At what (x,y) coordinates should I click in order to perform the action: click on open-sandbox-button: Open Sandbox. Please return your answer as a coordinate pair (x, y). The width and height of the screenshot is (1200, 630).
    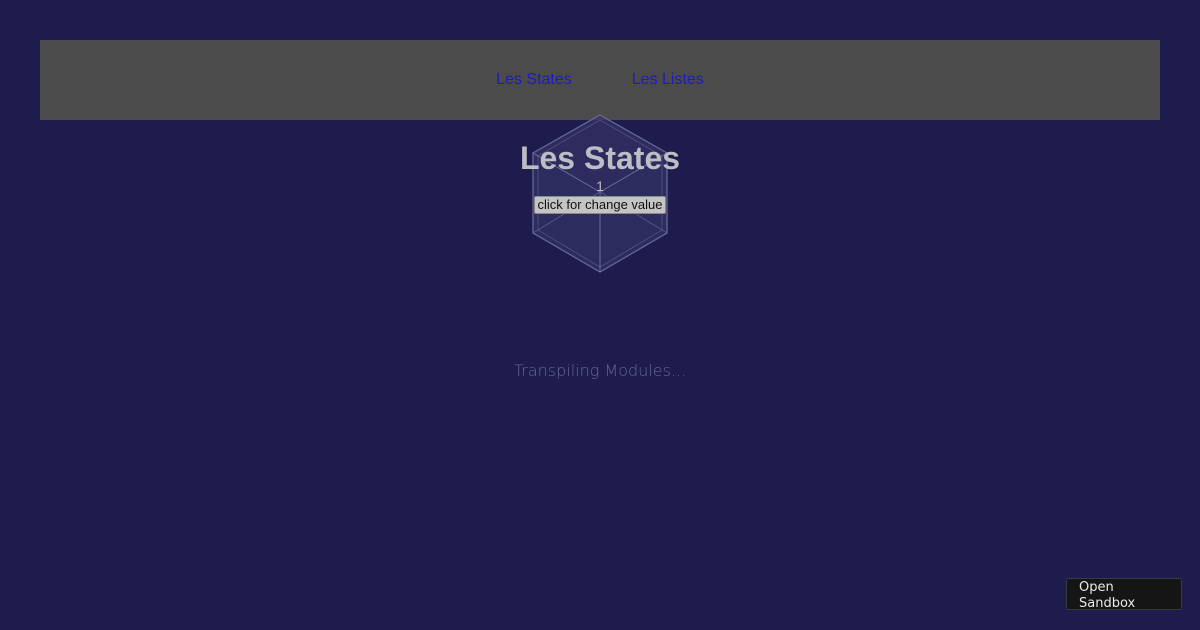
    Looking at the image, I should click on (1124, 594).